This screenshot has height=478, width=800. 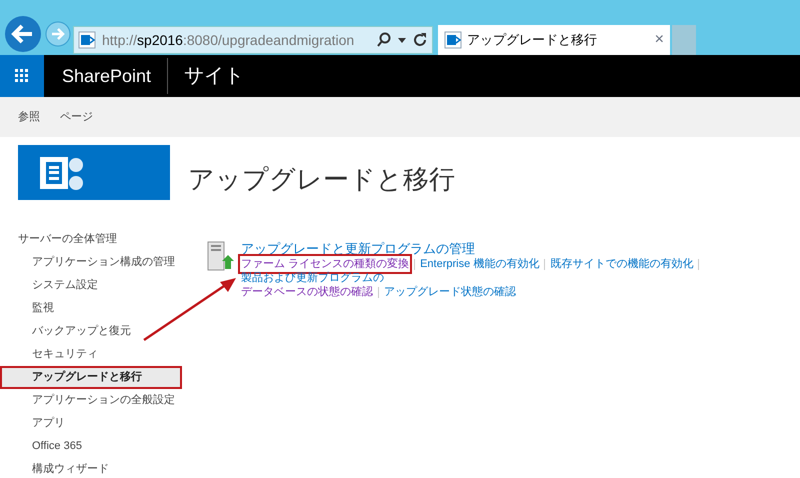 What do you see at coordinates (29, 117) in the screenshot?
I see `ribbon-tab: 参照` at bounding box center [29, 117].